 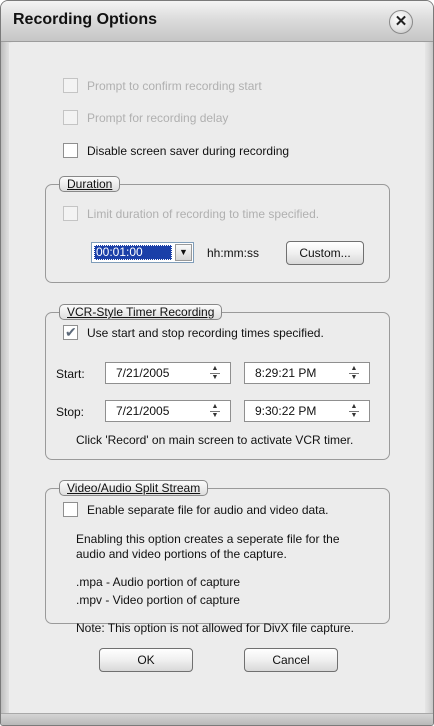 I want to click on check-icon: ✔, so click(x=71, y=332).